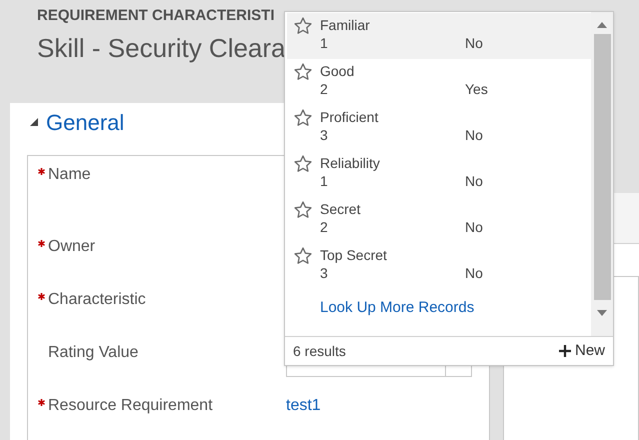 This screenshot has height=440, width=639. What do you see at coordinates (341, 209) in the screenshot?
I see `result-name: Secret` at bounding box center [341, 209].